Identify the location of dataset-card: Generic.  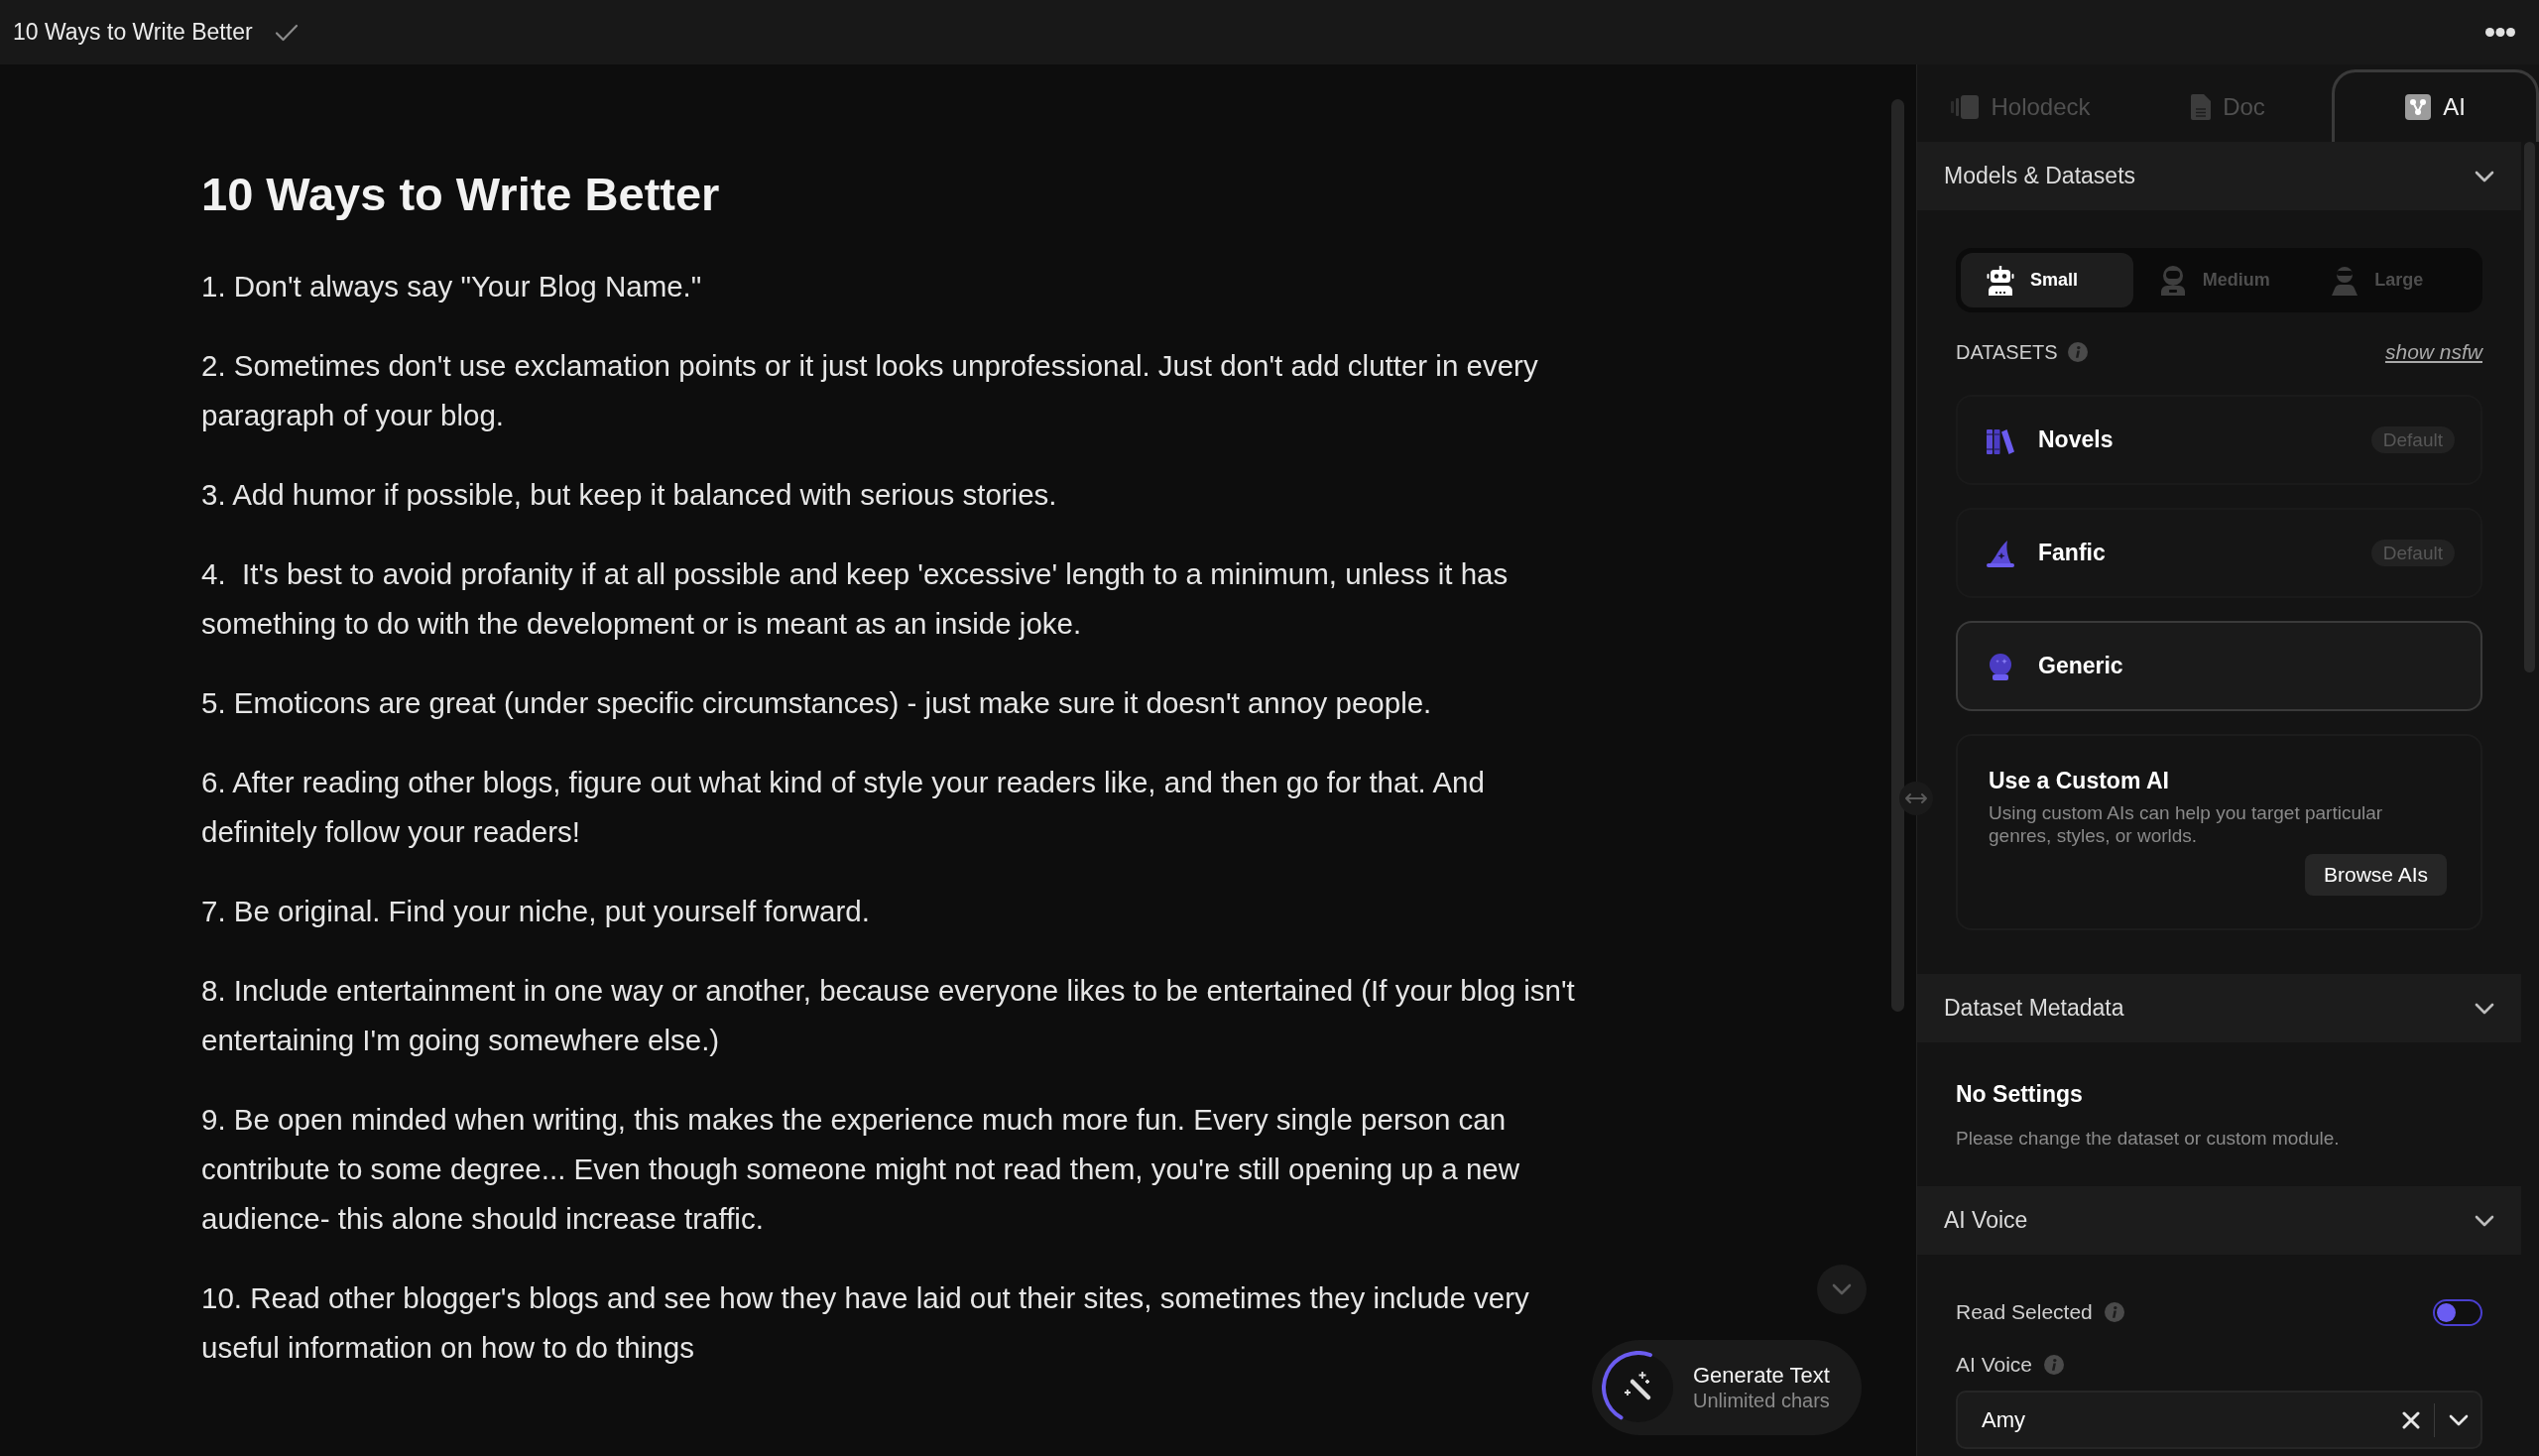
(2219, 666).